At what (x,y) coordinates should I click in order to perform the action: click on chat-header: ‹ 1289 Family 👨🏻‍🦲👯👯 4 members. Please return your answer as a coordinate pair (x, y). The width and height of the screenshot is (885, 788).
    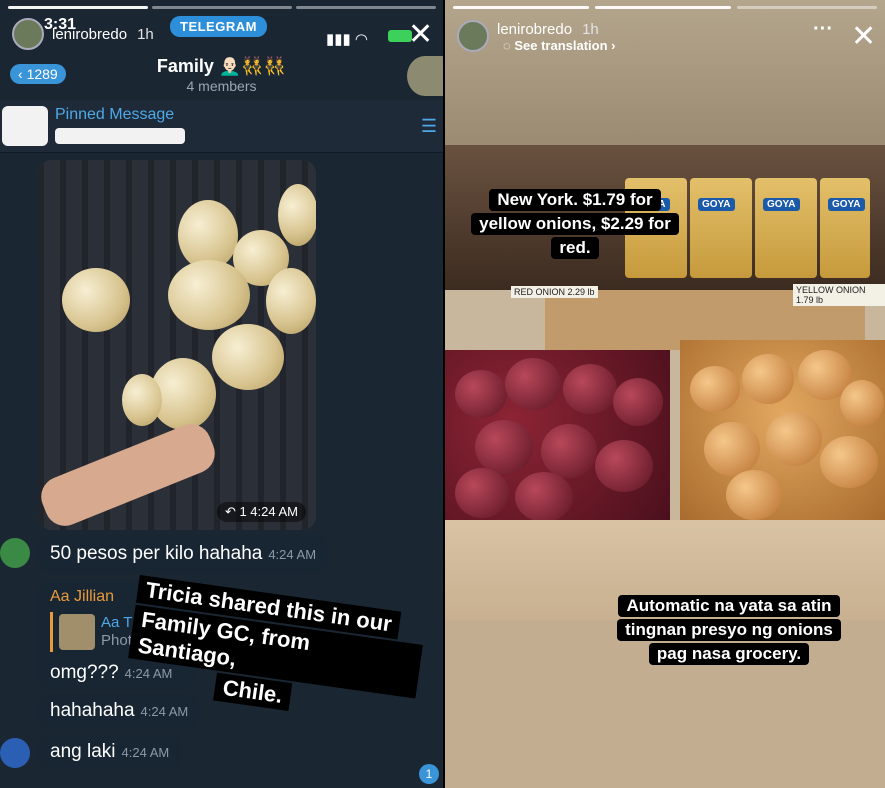
    Looking at the image, I should click on (221, 73).